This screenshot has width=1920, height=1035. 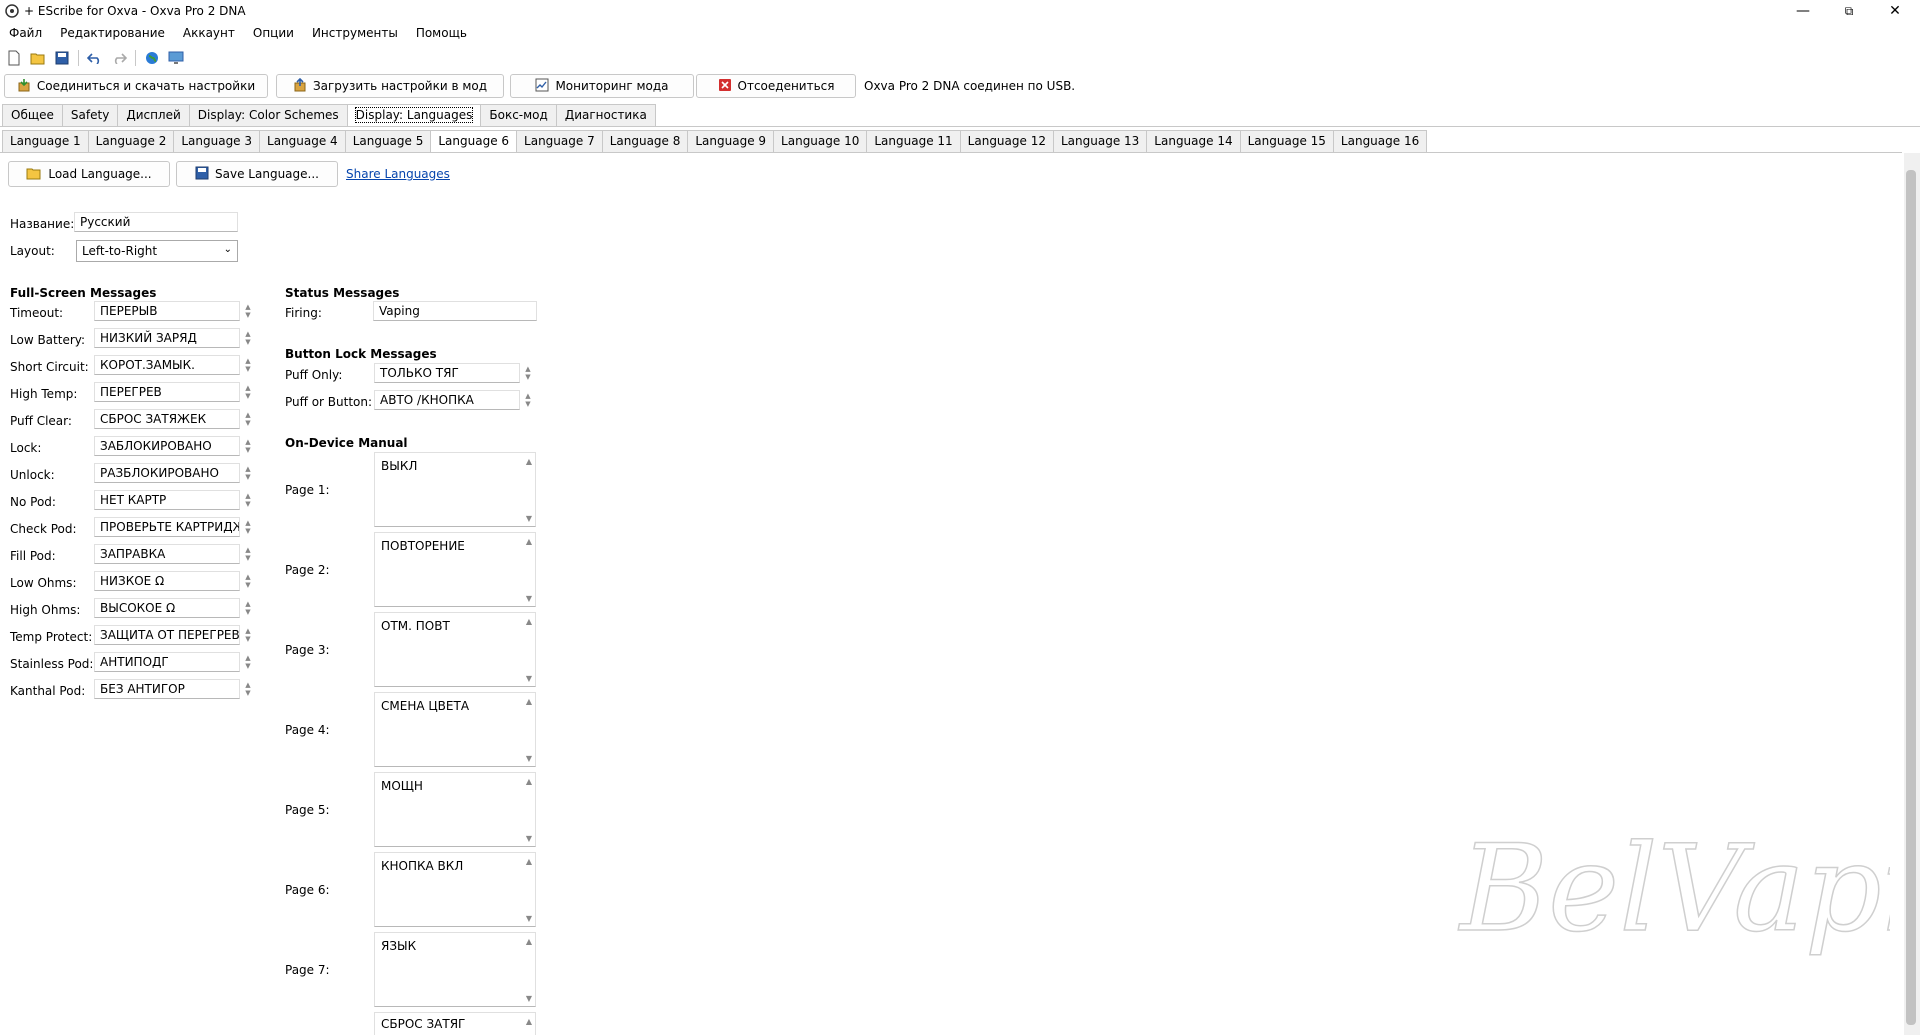 What do you see at coordinates (1849, 11) in the screenshot?
I see `maximize-button: ⧉` at bounding box center [1849, 11].